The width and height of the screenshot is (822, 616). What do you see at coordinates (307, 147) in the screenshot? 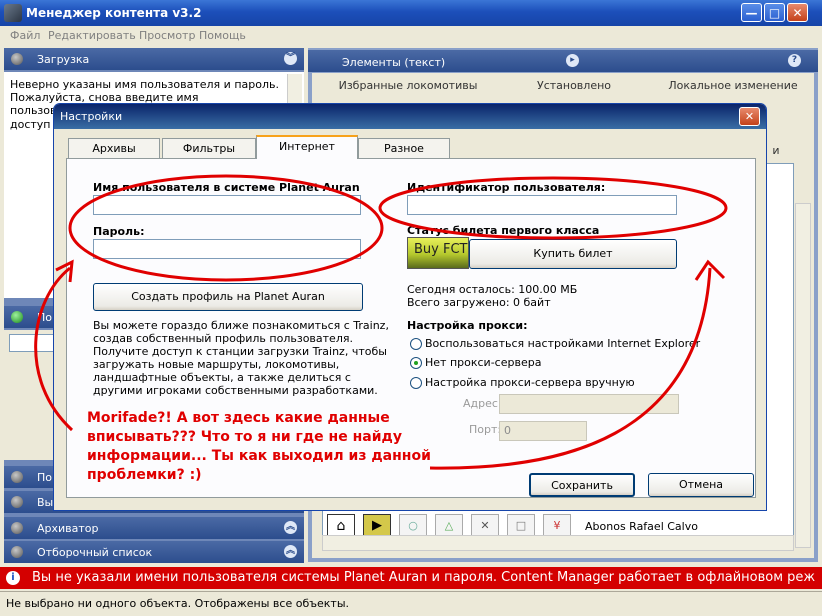
I see `tab-internet: Интернет` at bounding box center [307, 147].